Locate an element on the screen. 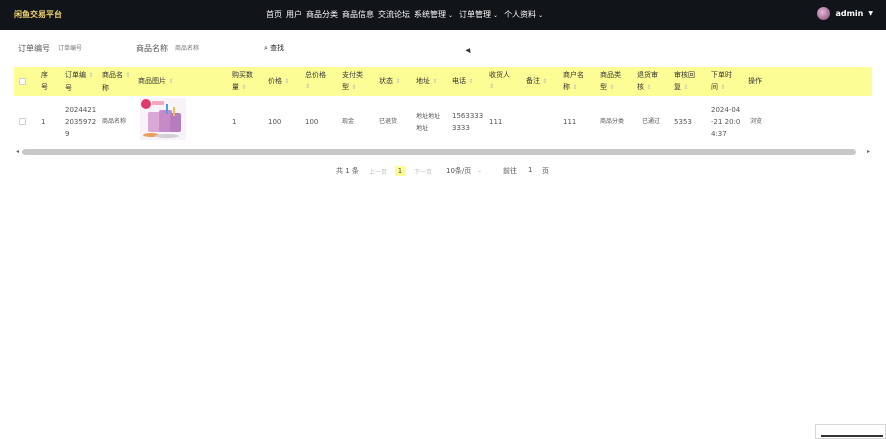  header-merchant: 商户名称 ⇕ is located at coordinates (573, 81).